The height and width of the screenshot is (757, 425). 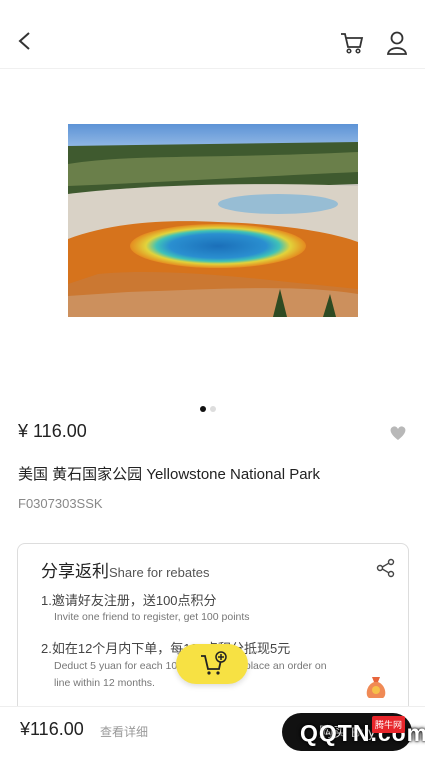 I want to click on top-bar, so click(x=212, y=34).